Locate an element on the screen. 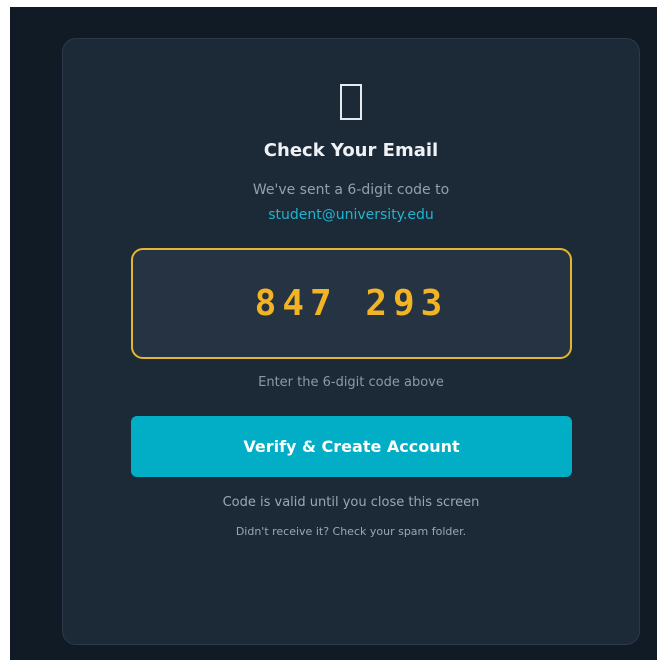 Image resolution: width=657 pixels, height=660 pixels. verification-code: 847 293 is located at coordinates (351, 303).